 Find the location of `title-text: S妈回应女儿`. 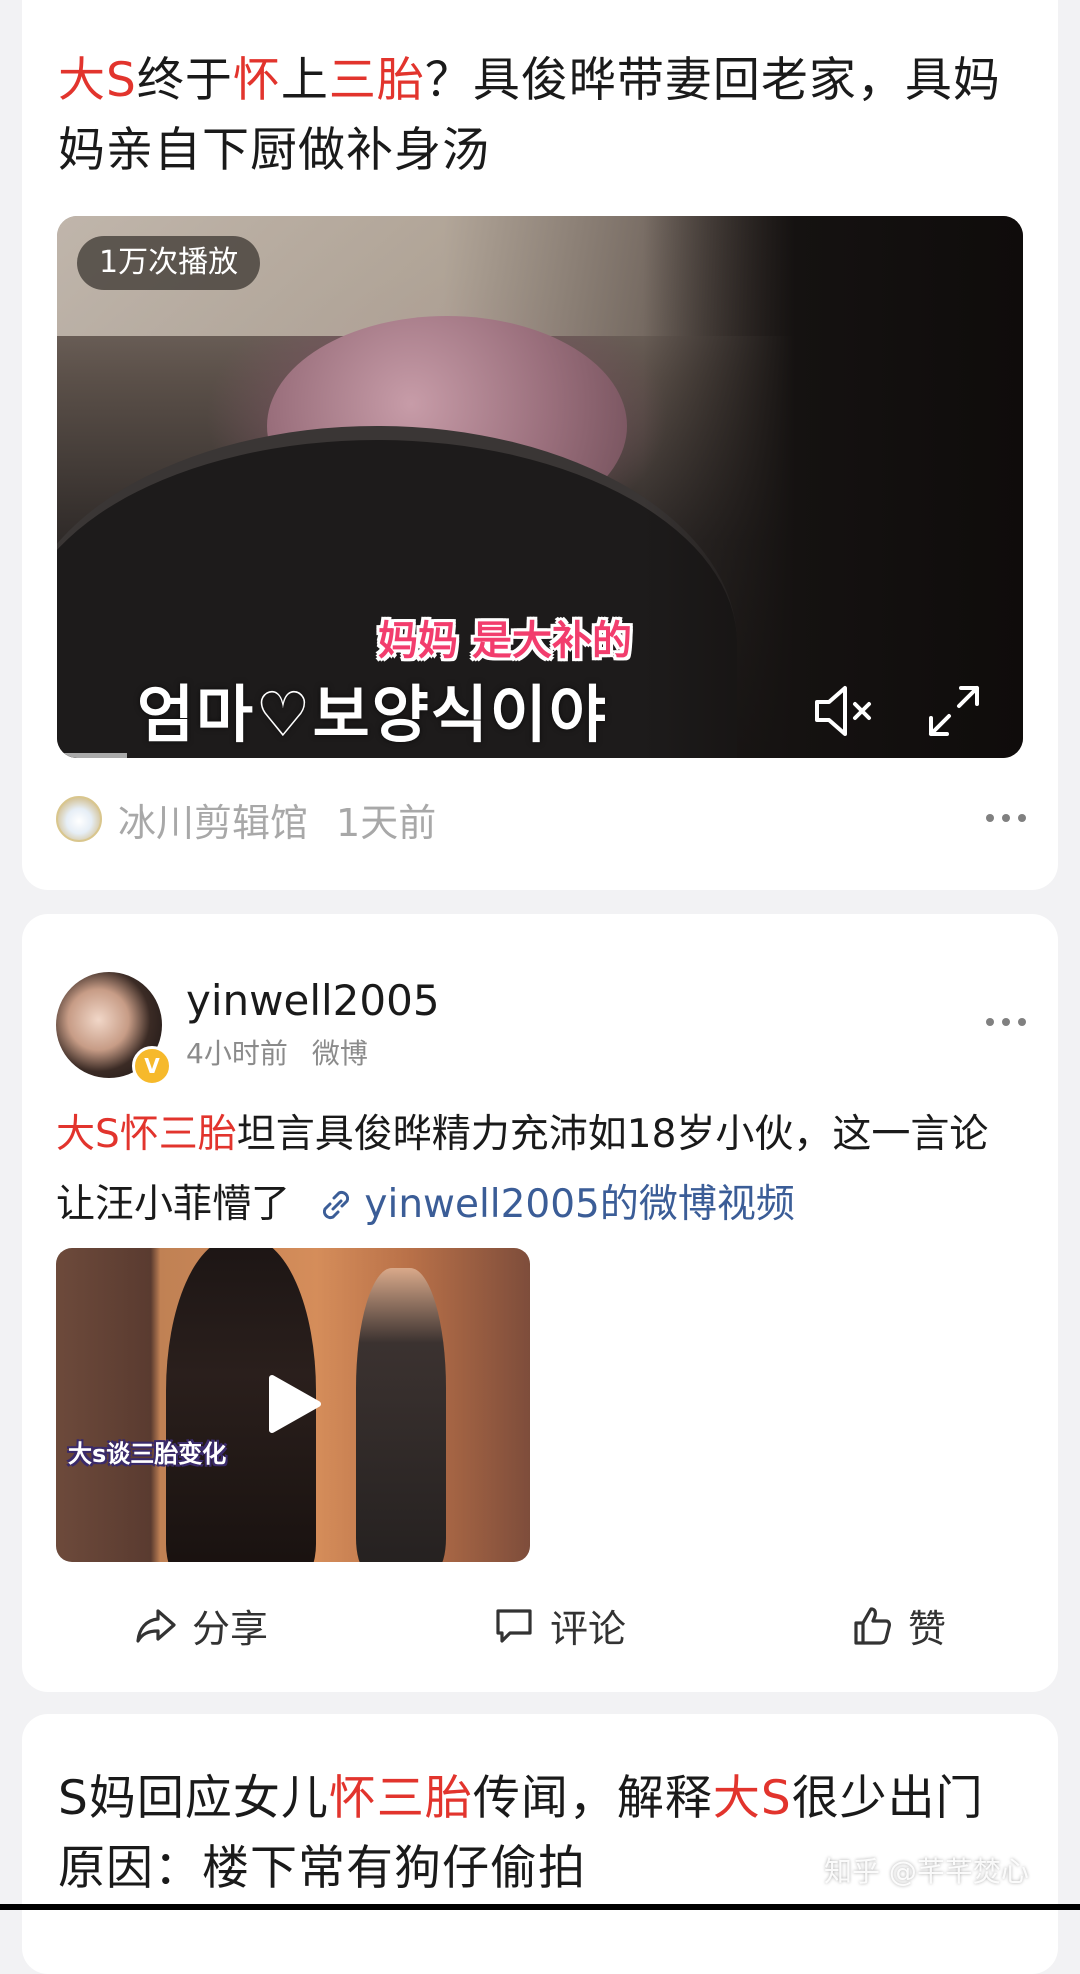

title-text: S妈回应女儿 is located at coordinates (193, 1798).